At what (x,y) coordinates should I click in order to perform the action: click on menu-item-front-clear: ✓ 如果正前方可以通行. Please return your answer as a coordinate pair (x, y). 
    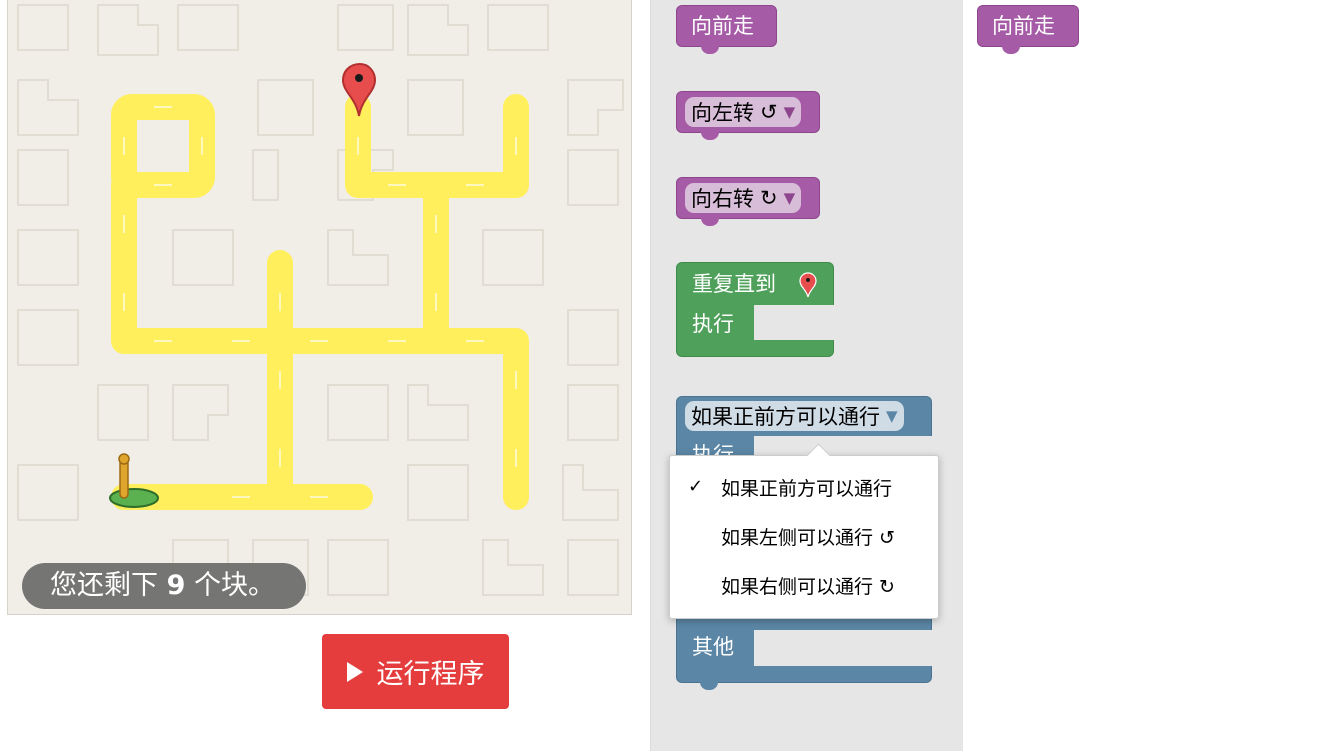
    Looking at the image, I should click on (804, 489).